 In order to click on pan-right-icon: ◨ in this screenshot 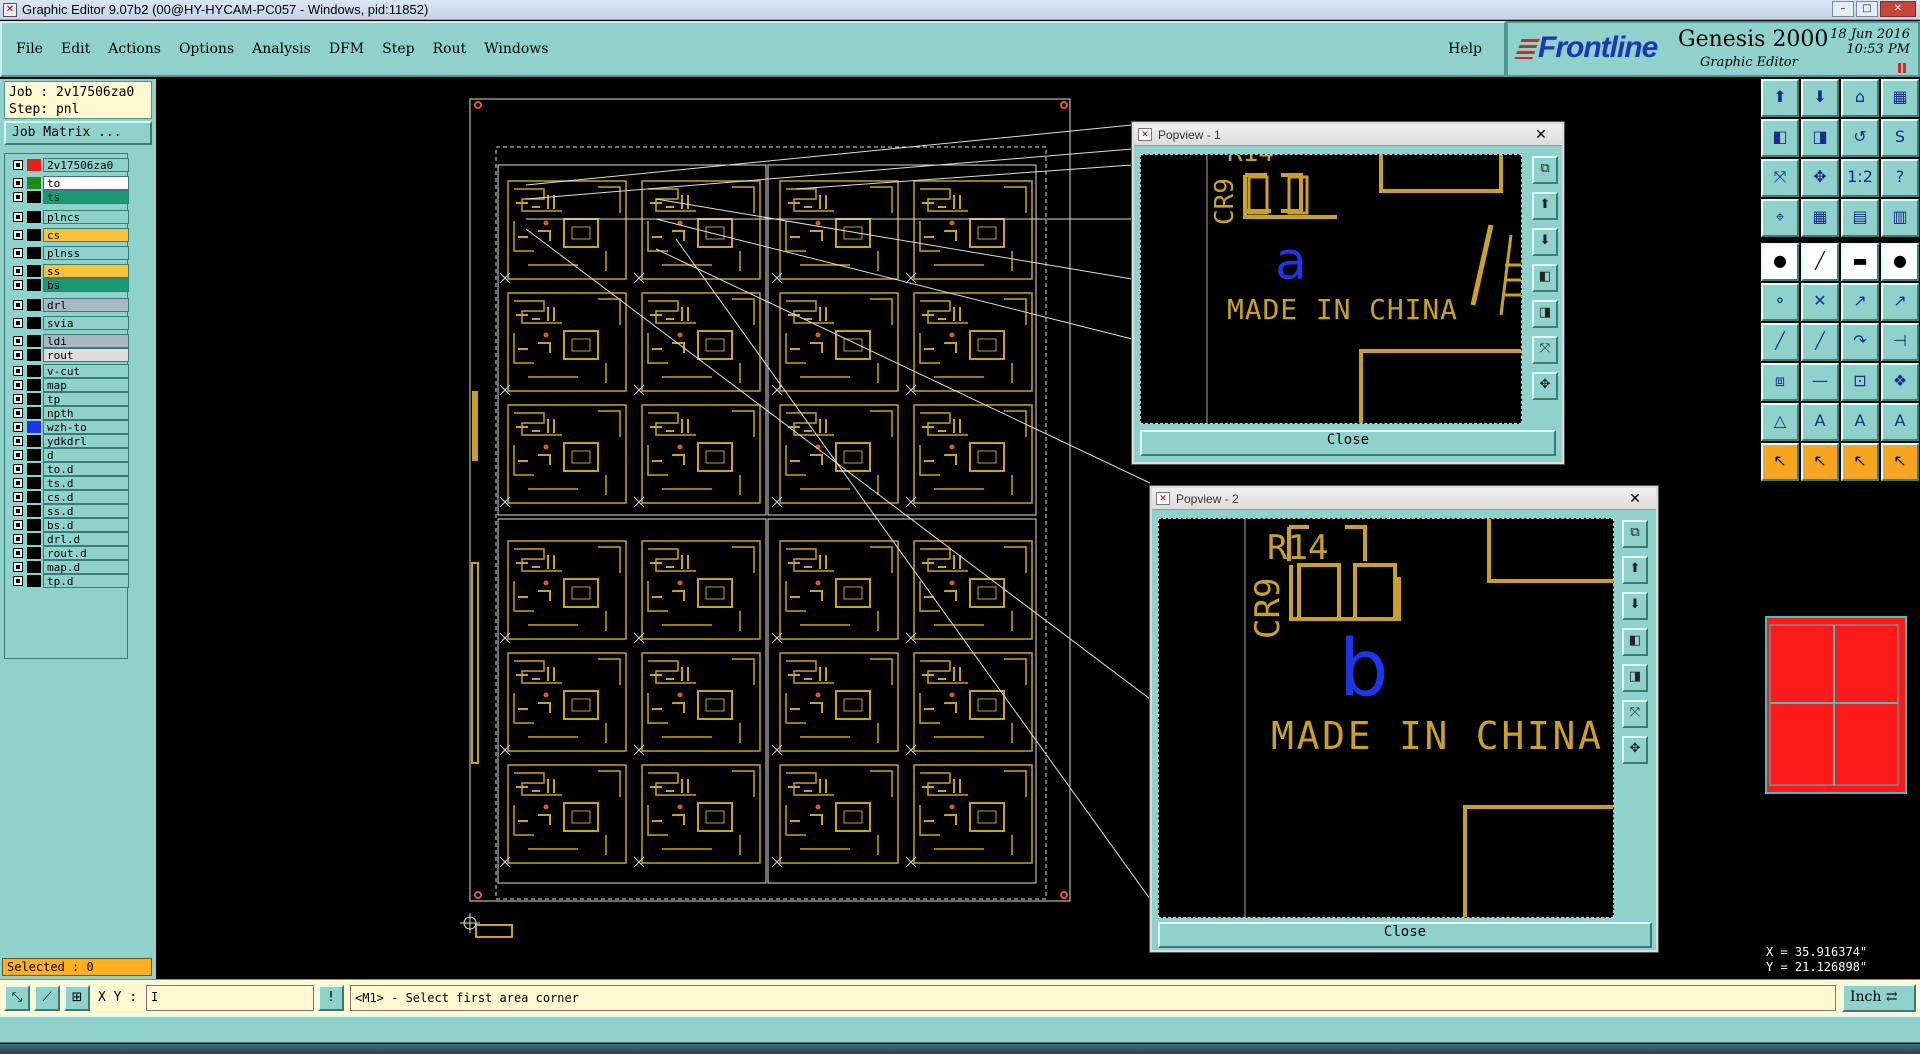, I will do `click(1820, 138)`.